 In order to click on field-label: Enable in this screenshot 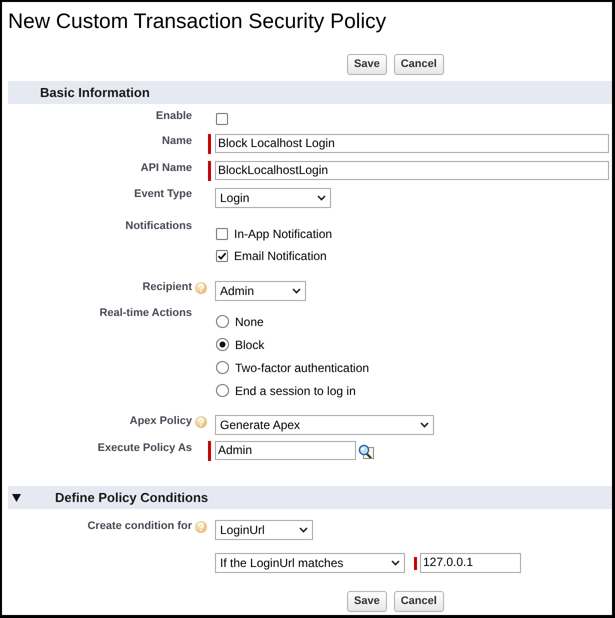, I will do `click(174, 116)`.